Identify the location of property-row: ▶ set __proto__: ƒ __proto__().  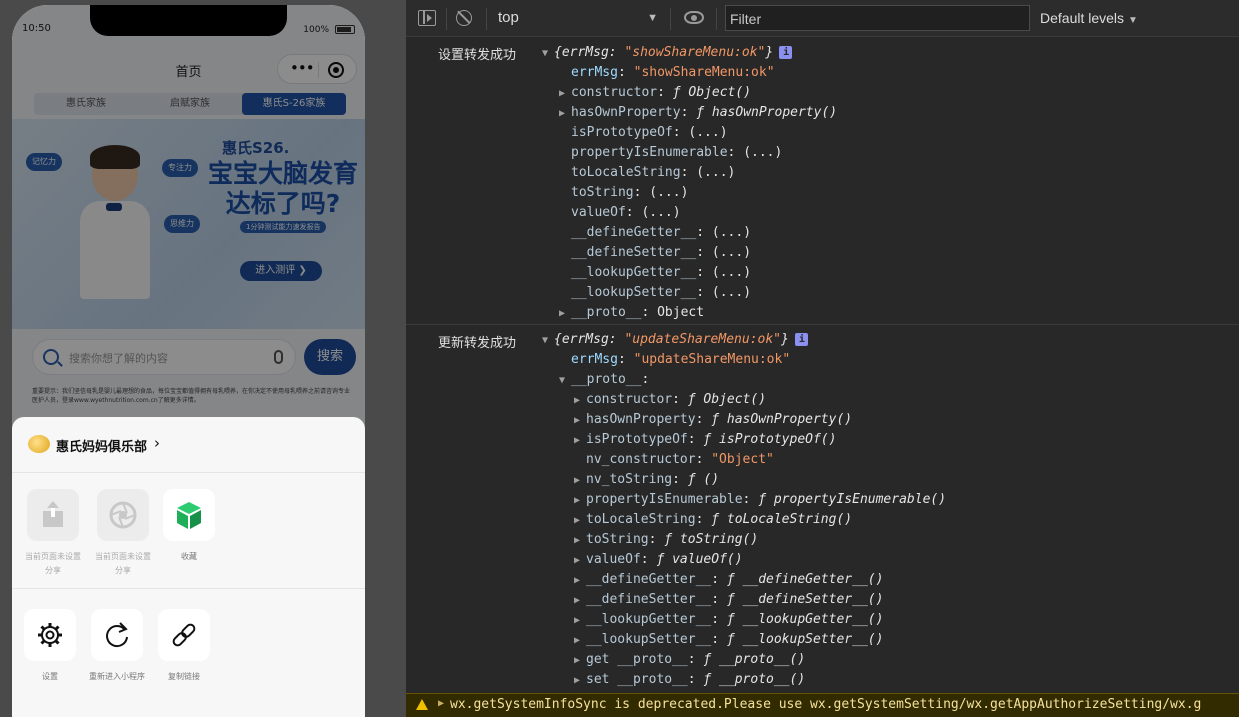
(689, 680).